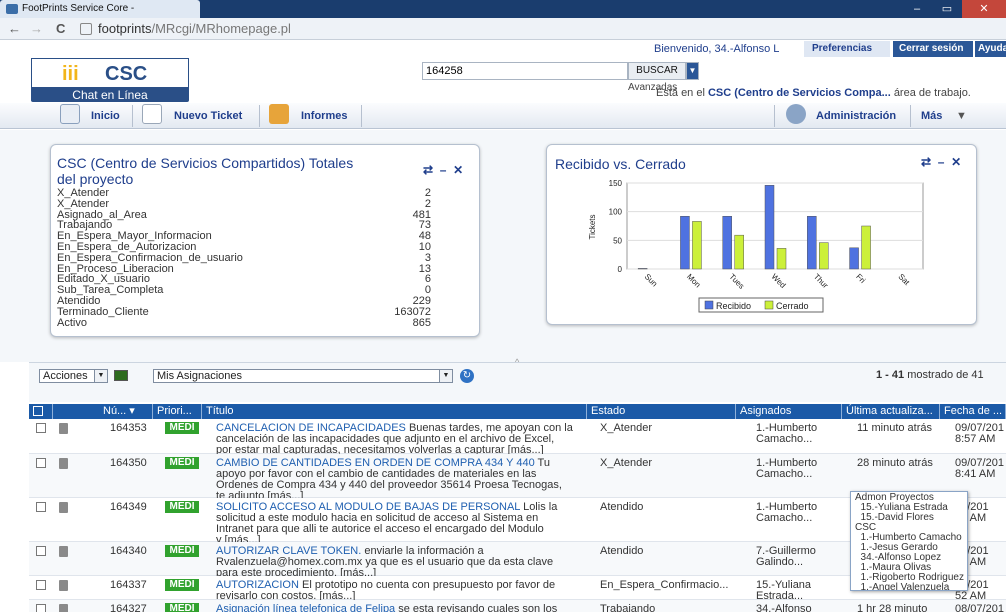 Image resolution: width=1006 pixels, height=612 pixels. What do you see at coordinates (105, 118) in the screenshot?
I see `nav-home: Inicio` at bounding box center [105, 118].